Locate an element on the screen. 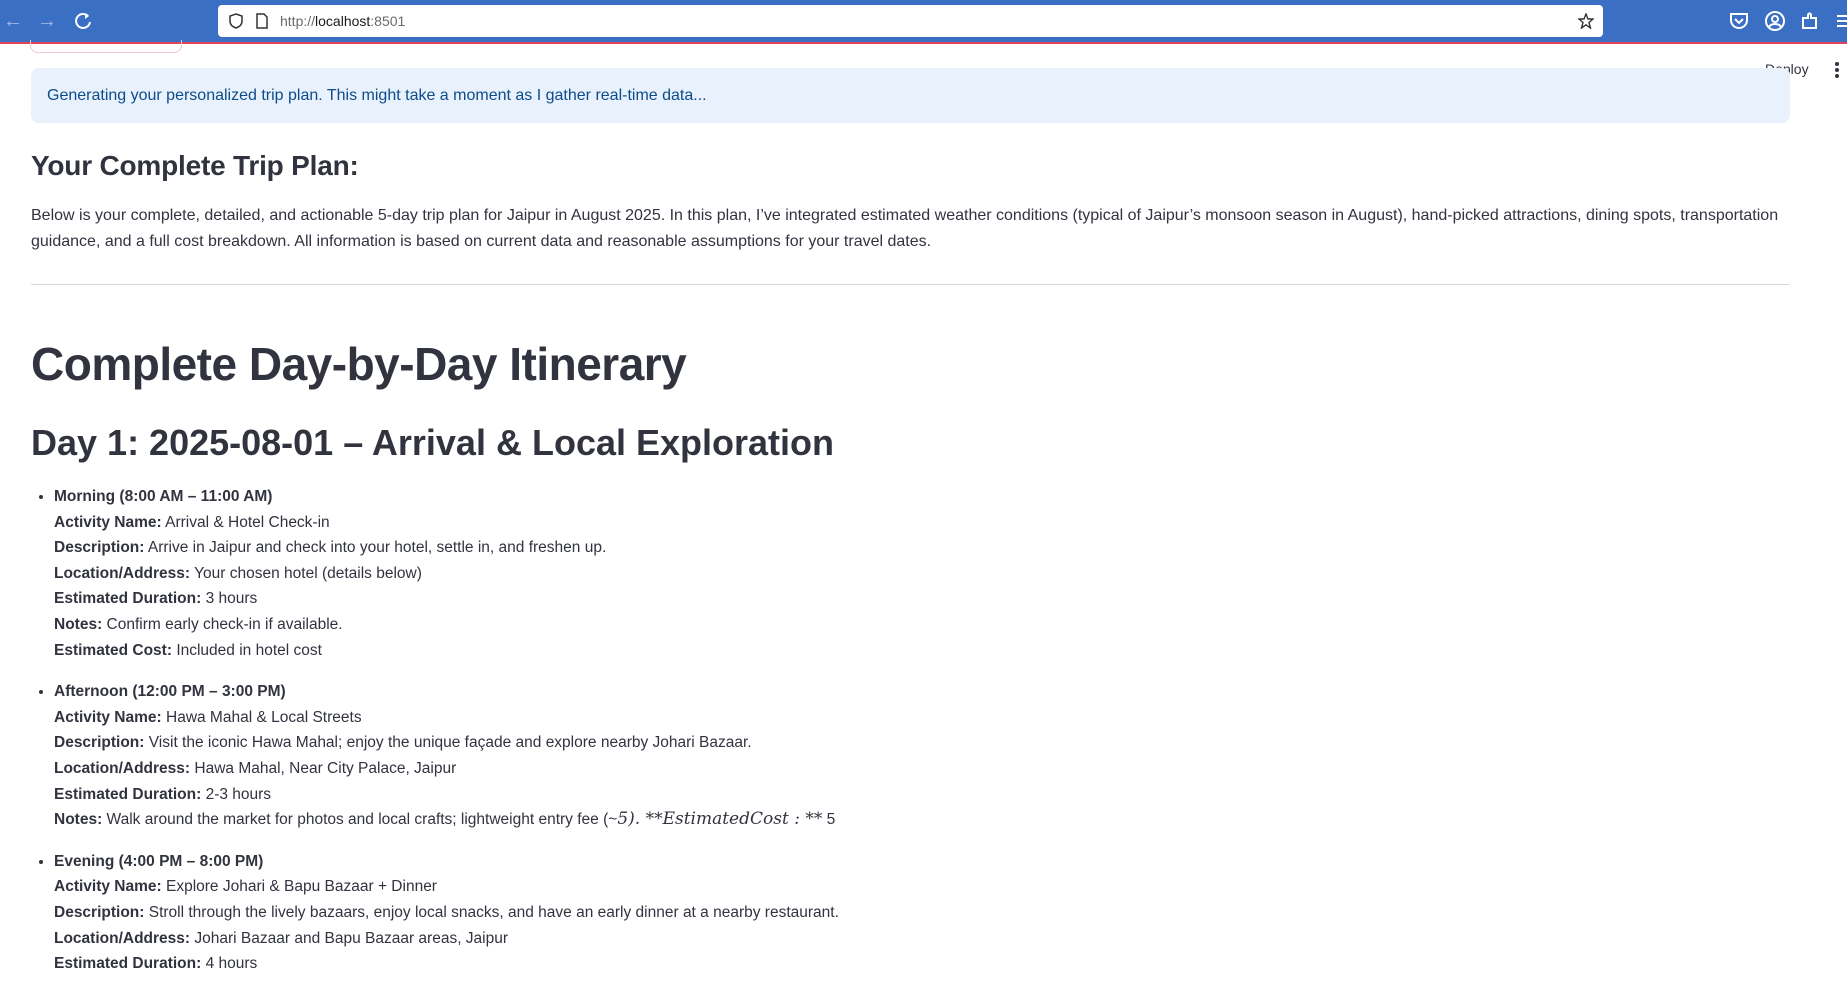 This screenshot has width=1847, height=993. duration-value: 3 hours is located at coordinates (231, 599).